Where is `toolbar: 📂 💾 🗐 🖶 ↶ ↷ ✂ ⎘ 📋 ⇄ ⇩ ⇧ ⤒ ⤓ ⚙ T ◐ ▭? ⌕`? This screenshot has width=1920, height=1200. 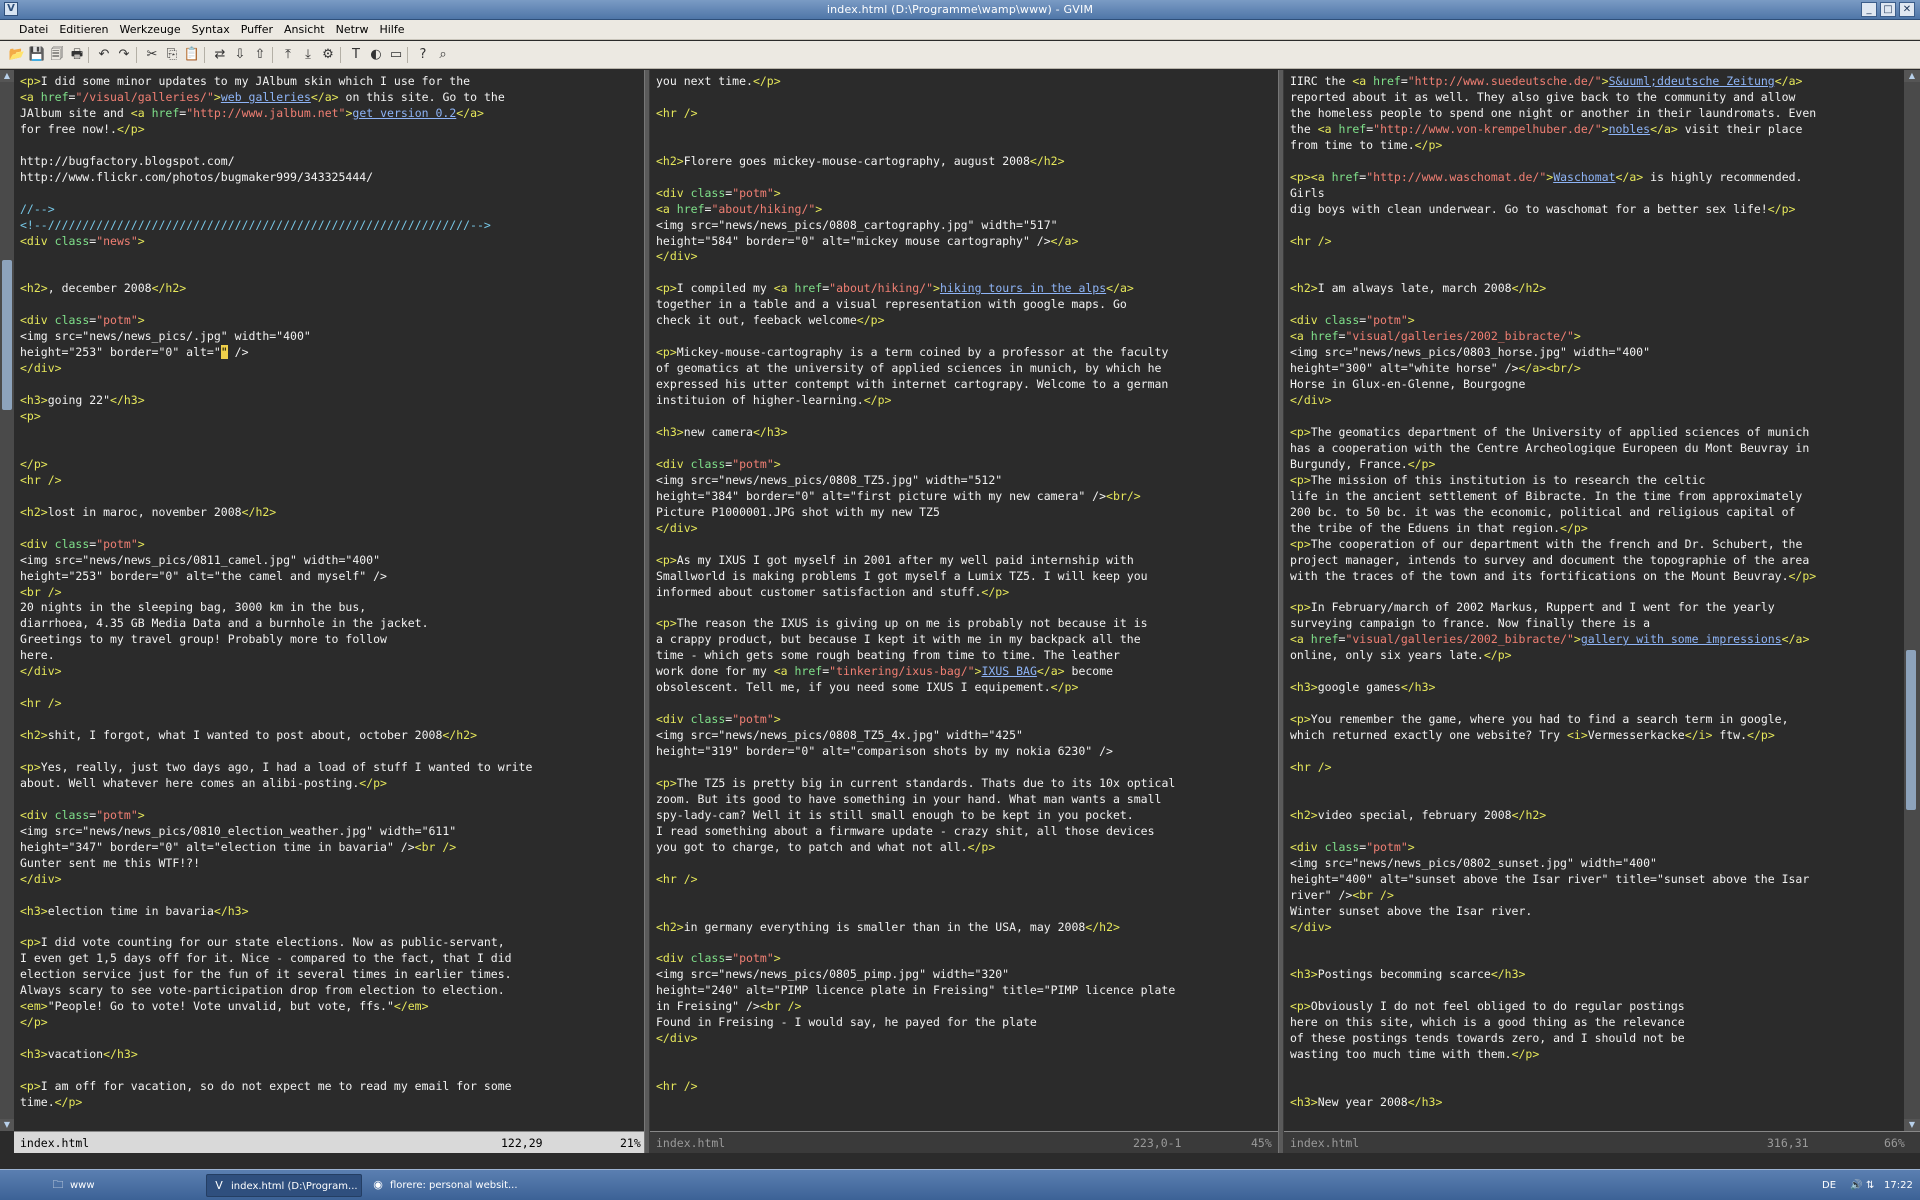
toolbar: 📂 💾 🗐 🖶 ↶ ↷ ✂ ⎘ 📋 ⇄ ⇩ ⇧ ⤒ ⤓ ⚙ T ◐ ▭? ⌕ is located at coordinates (960, 55).